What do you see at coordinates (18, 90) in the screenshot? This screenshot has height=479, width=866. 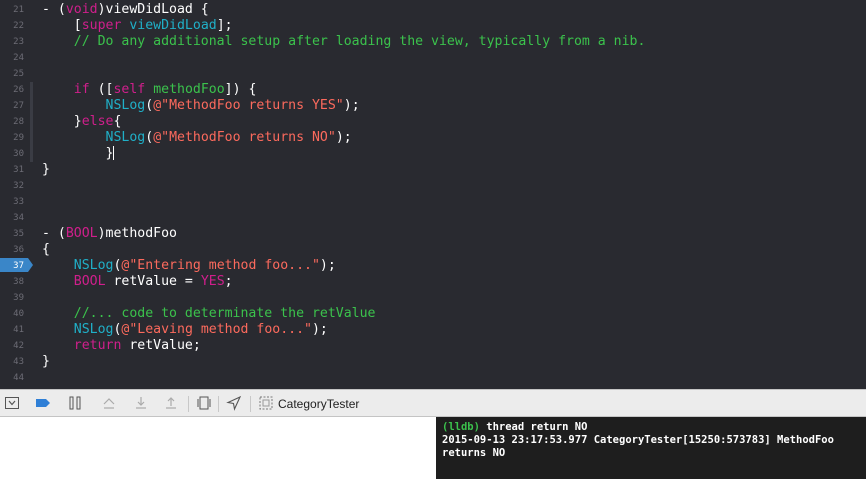 I see `line-number: 26` at bounding box center [18, 90].